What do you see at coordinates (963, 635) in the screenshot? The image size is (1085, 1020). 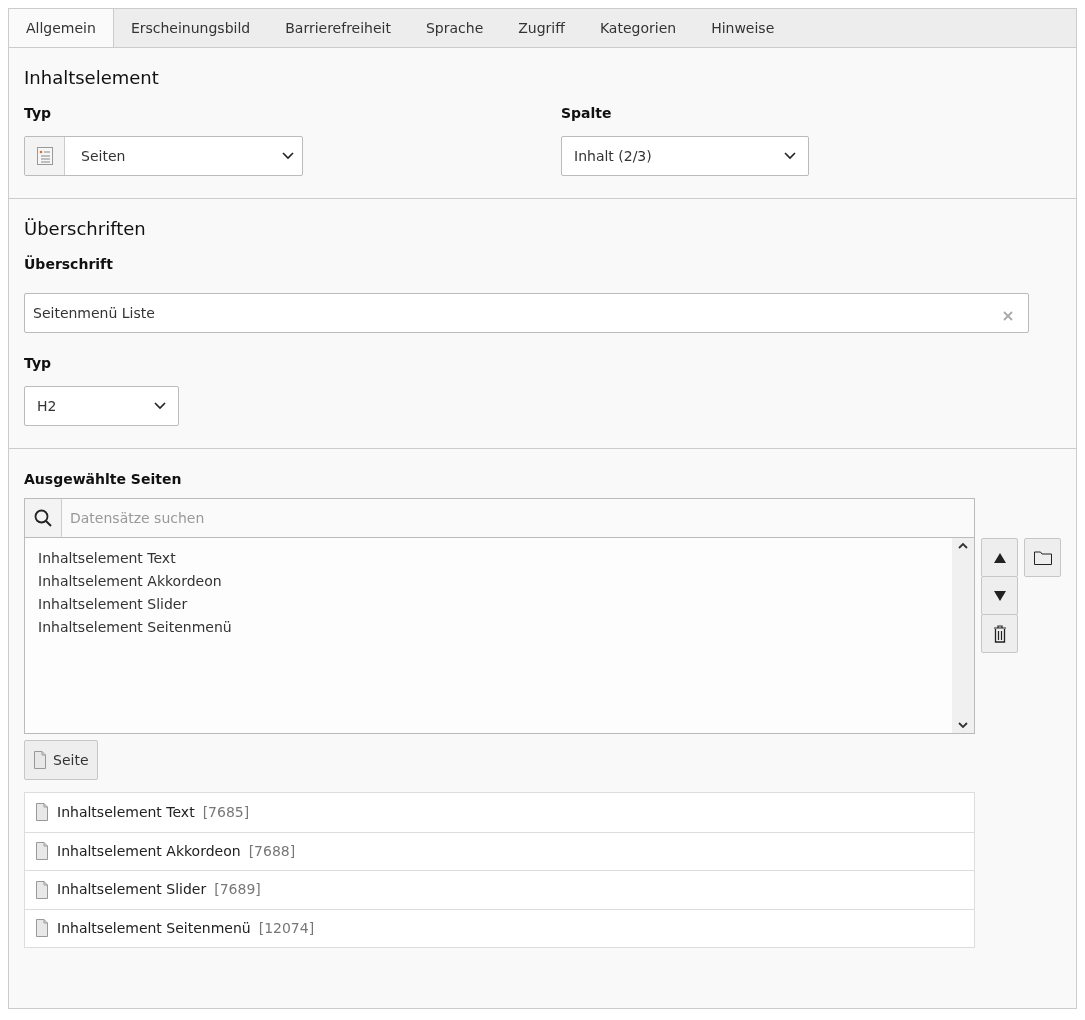 I see `scrollbar` at bounding box center [963, 635].